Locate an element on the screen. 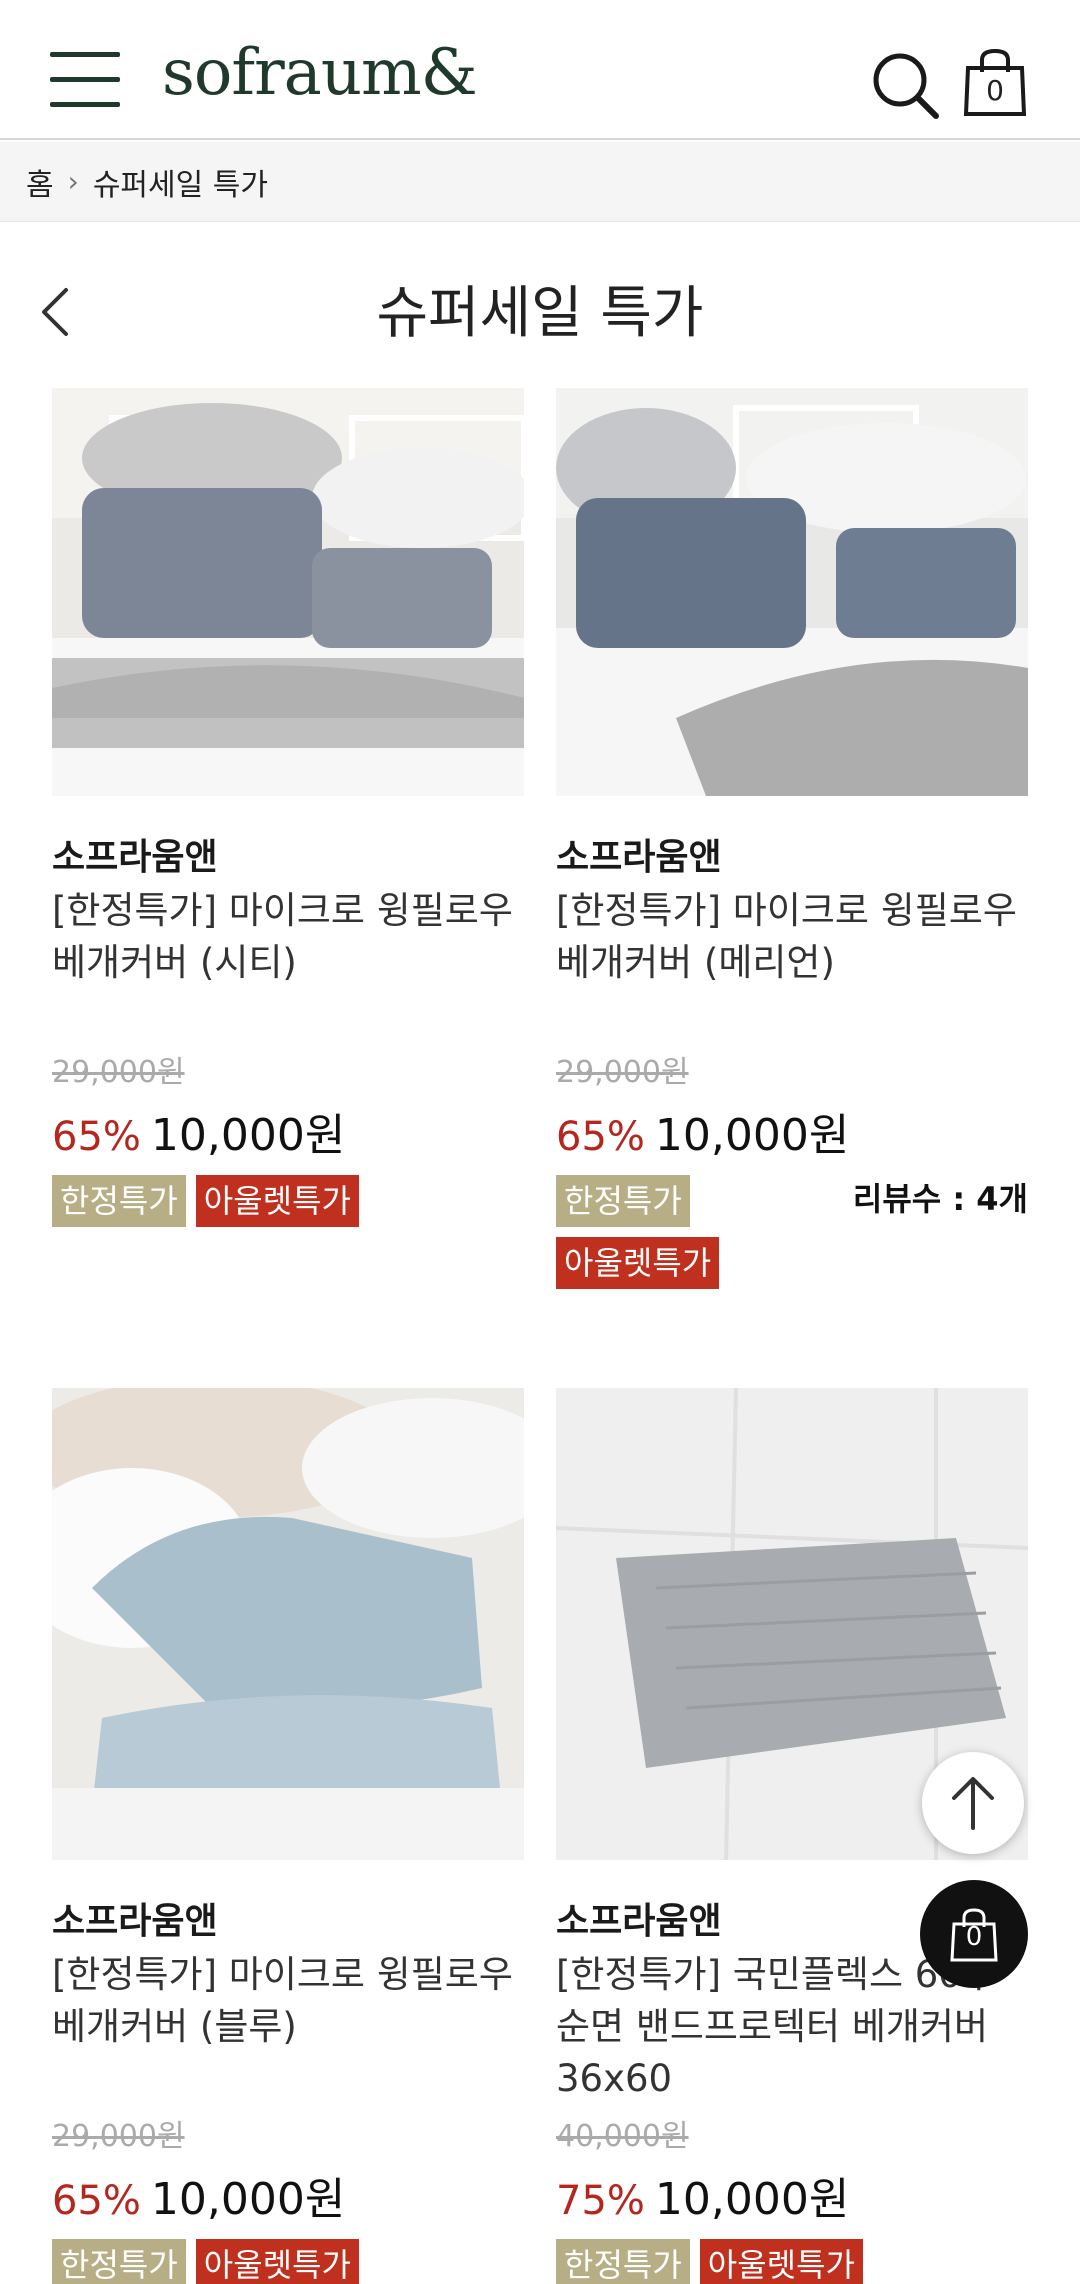  floating-cart-count: 0 is located at coordinates (974, 1937).